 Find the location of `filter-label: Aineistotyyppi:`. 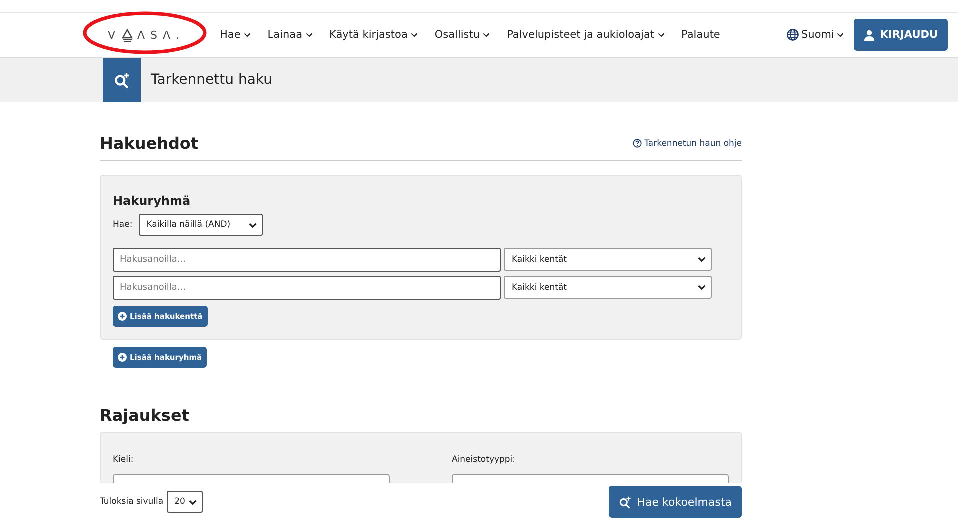

filter-label: Aineistotyyppi: is located at coordinates (484, 460).